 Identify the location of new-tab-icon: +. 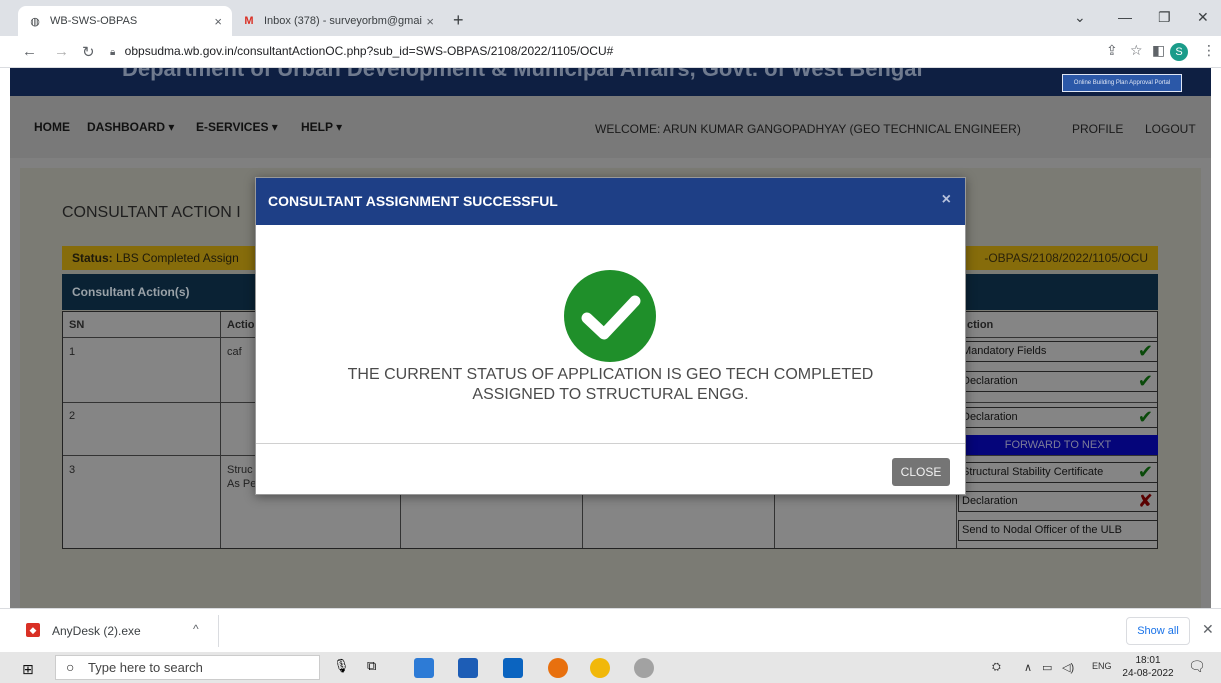
(458, 20).